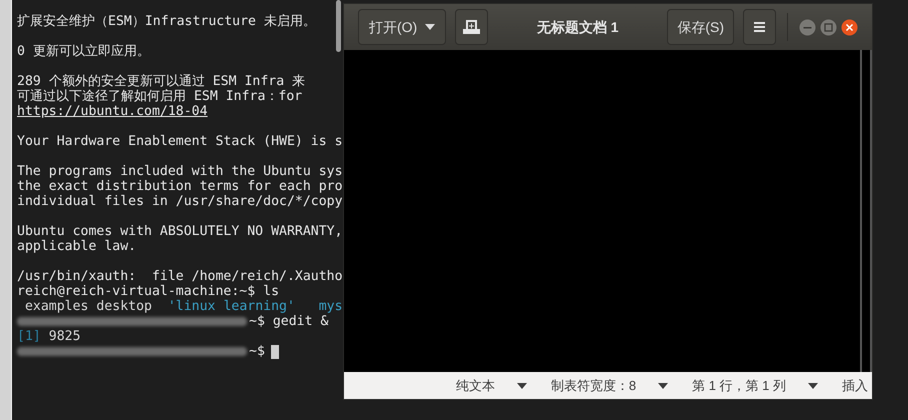 The image size is (908, 420). What do you see at coordinates (180, 201) in the screenshot?
I see `terminal-line: individual files in /usr/share/doc/*/copy` at bounding box center [180, 201].